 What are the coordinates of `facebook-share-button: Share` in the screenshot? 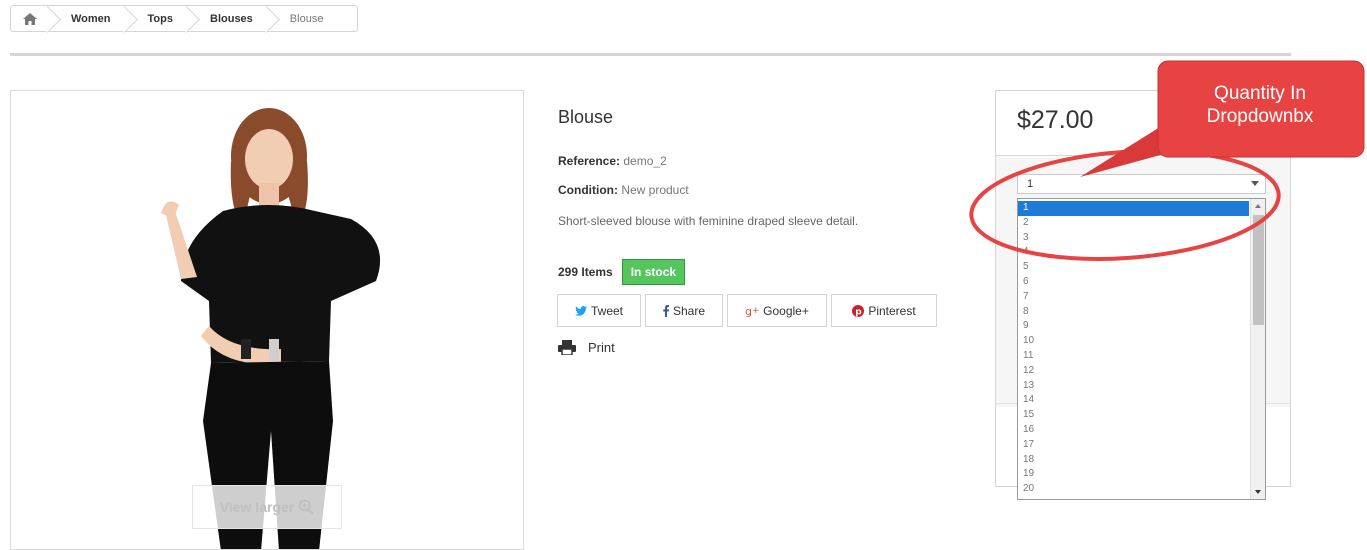 It's located at (684, 310).